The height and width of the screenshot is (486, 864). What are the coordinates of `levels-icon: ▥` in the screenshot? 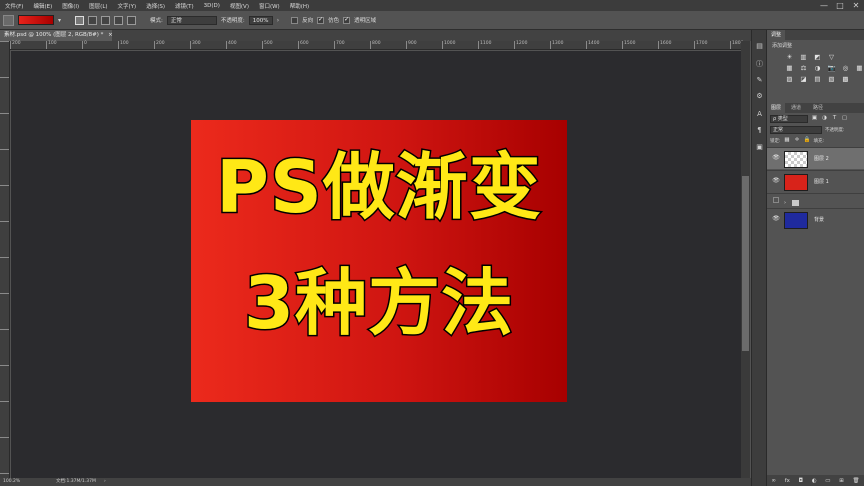 It's located at (803, 57).